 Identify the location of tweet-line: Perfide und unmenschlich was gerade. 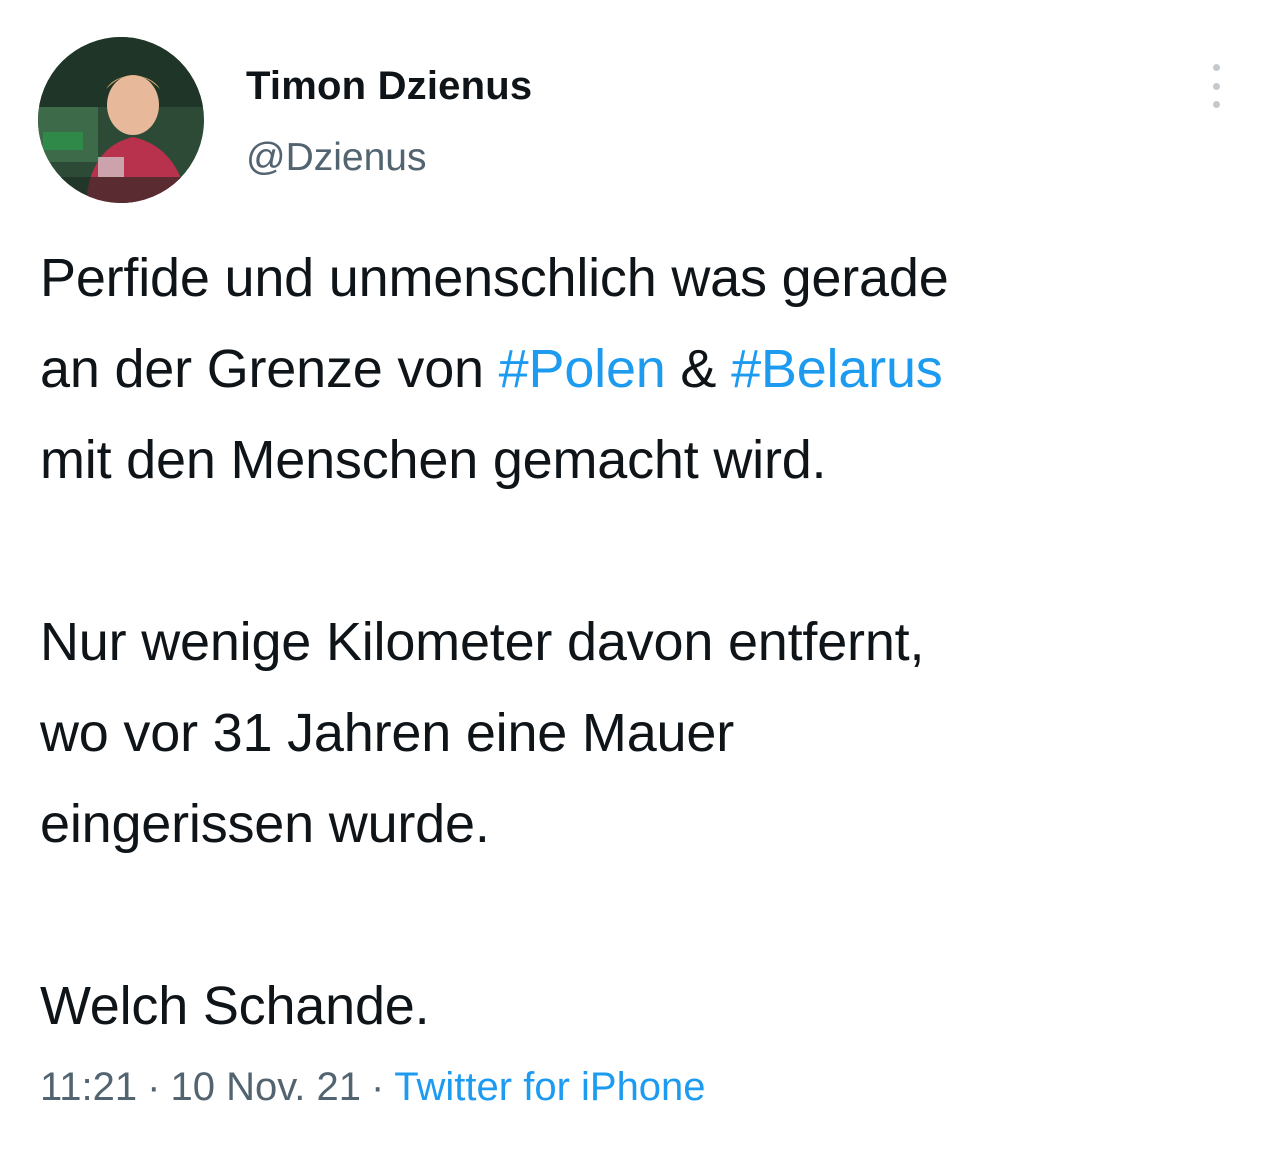
(494, 278).